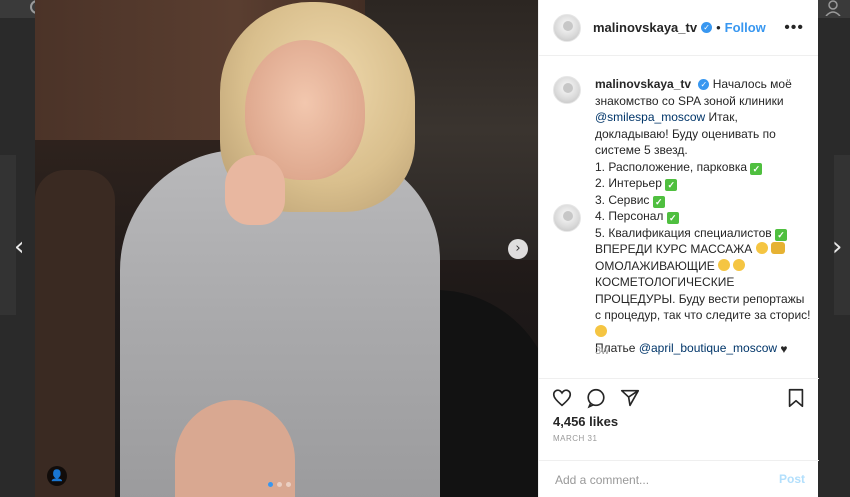 The image size is (850, 497). Describe the element at coordinates (674, 249) in the screenshot. I see `caption-massage: ВПЕРЕДИ КУРС МАССАЖА` at that location.